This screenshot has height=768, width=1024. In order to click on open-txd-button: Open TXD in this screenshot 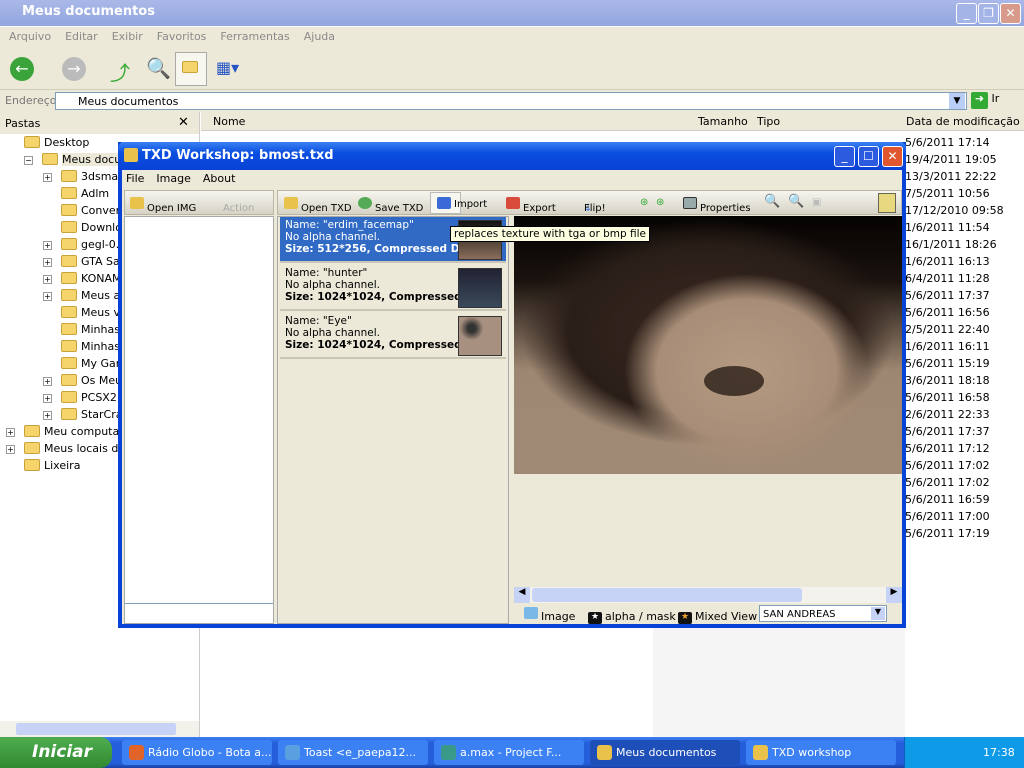, I will do `click(318, 205)`.